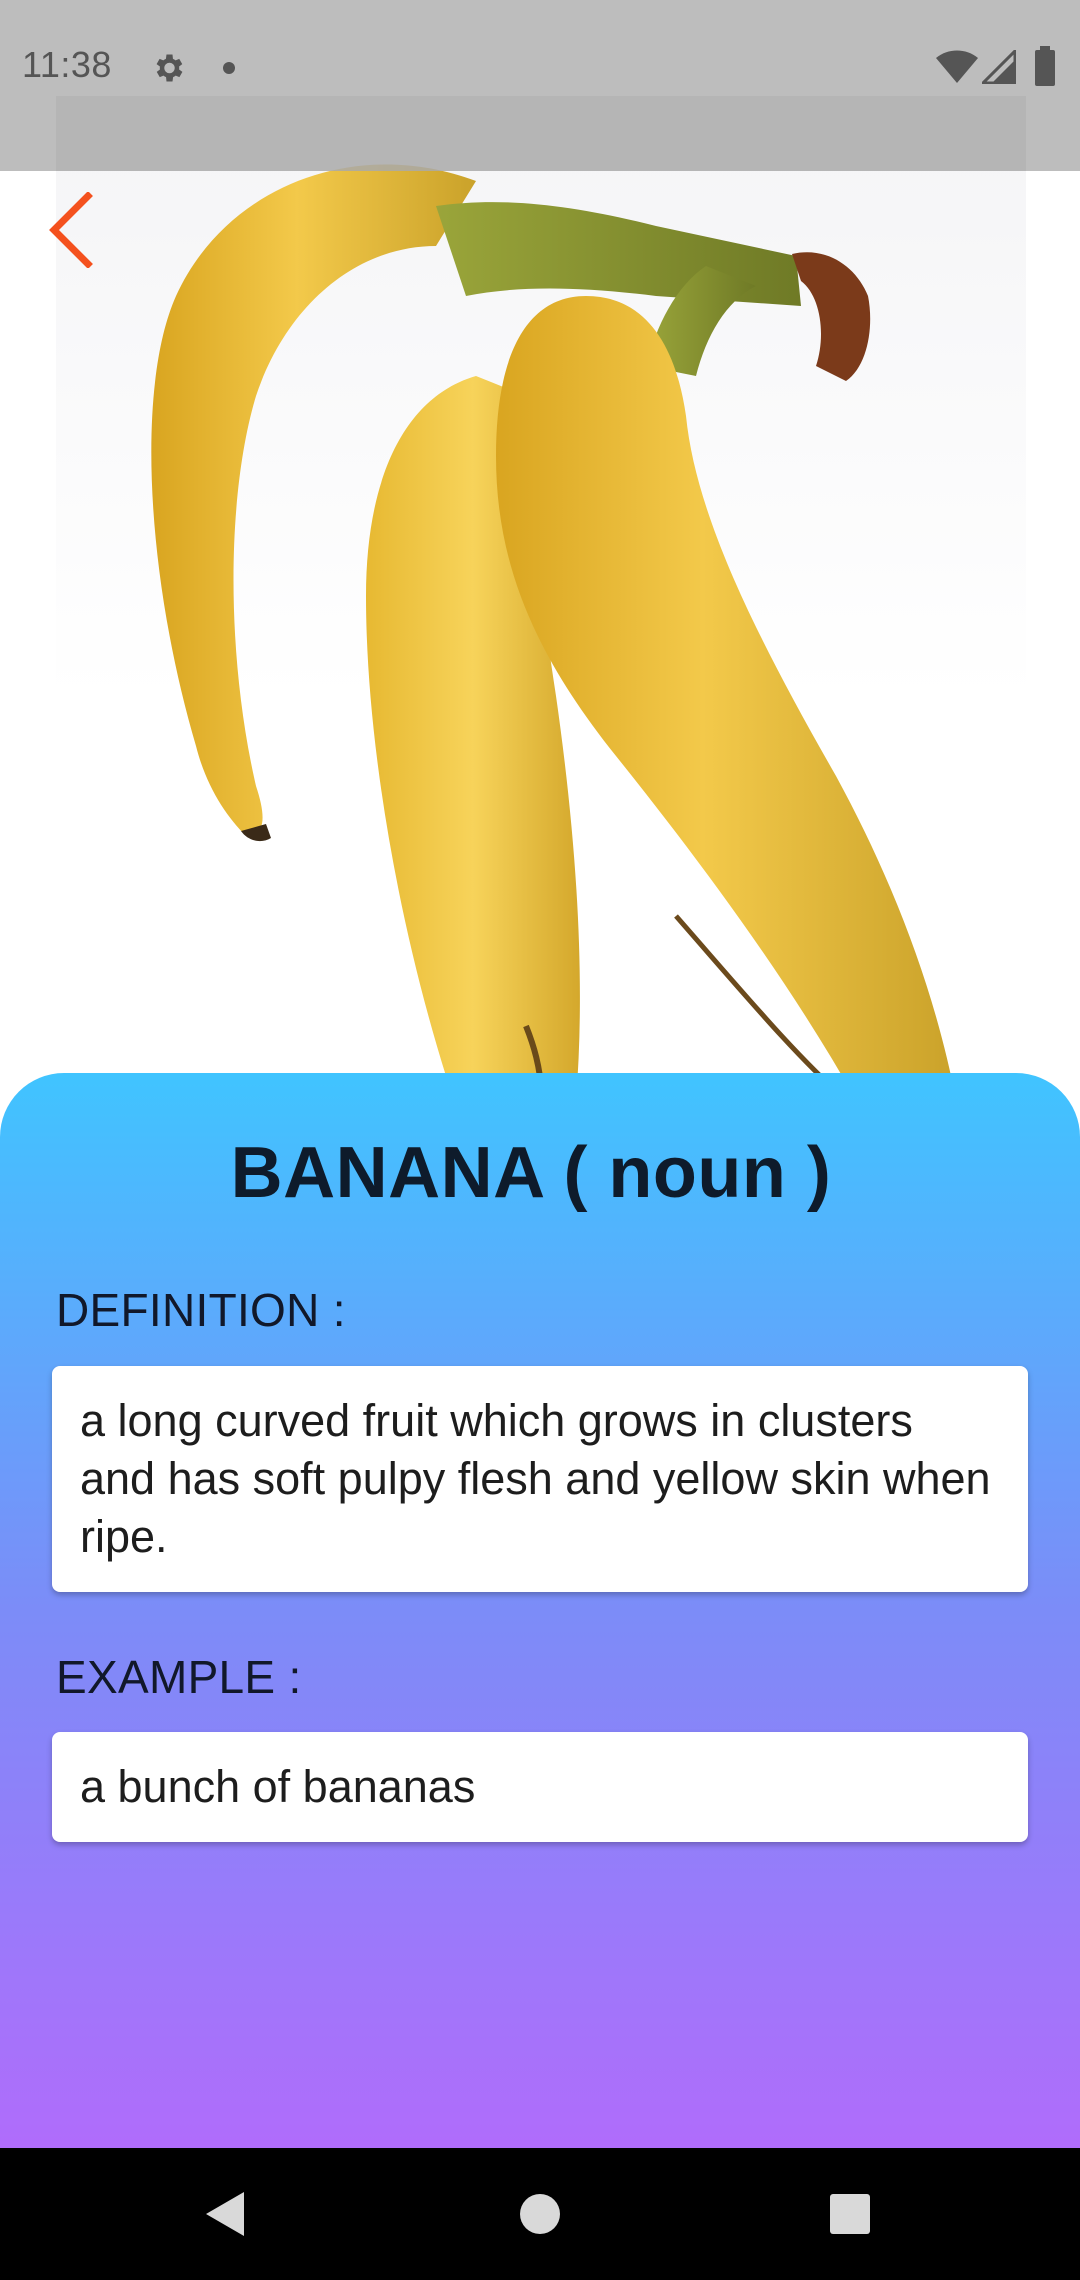  Describe the element at coordinates (540, 85) in the screenshot. I see `status-bar: 11:38` at that location.